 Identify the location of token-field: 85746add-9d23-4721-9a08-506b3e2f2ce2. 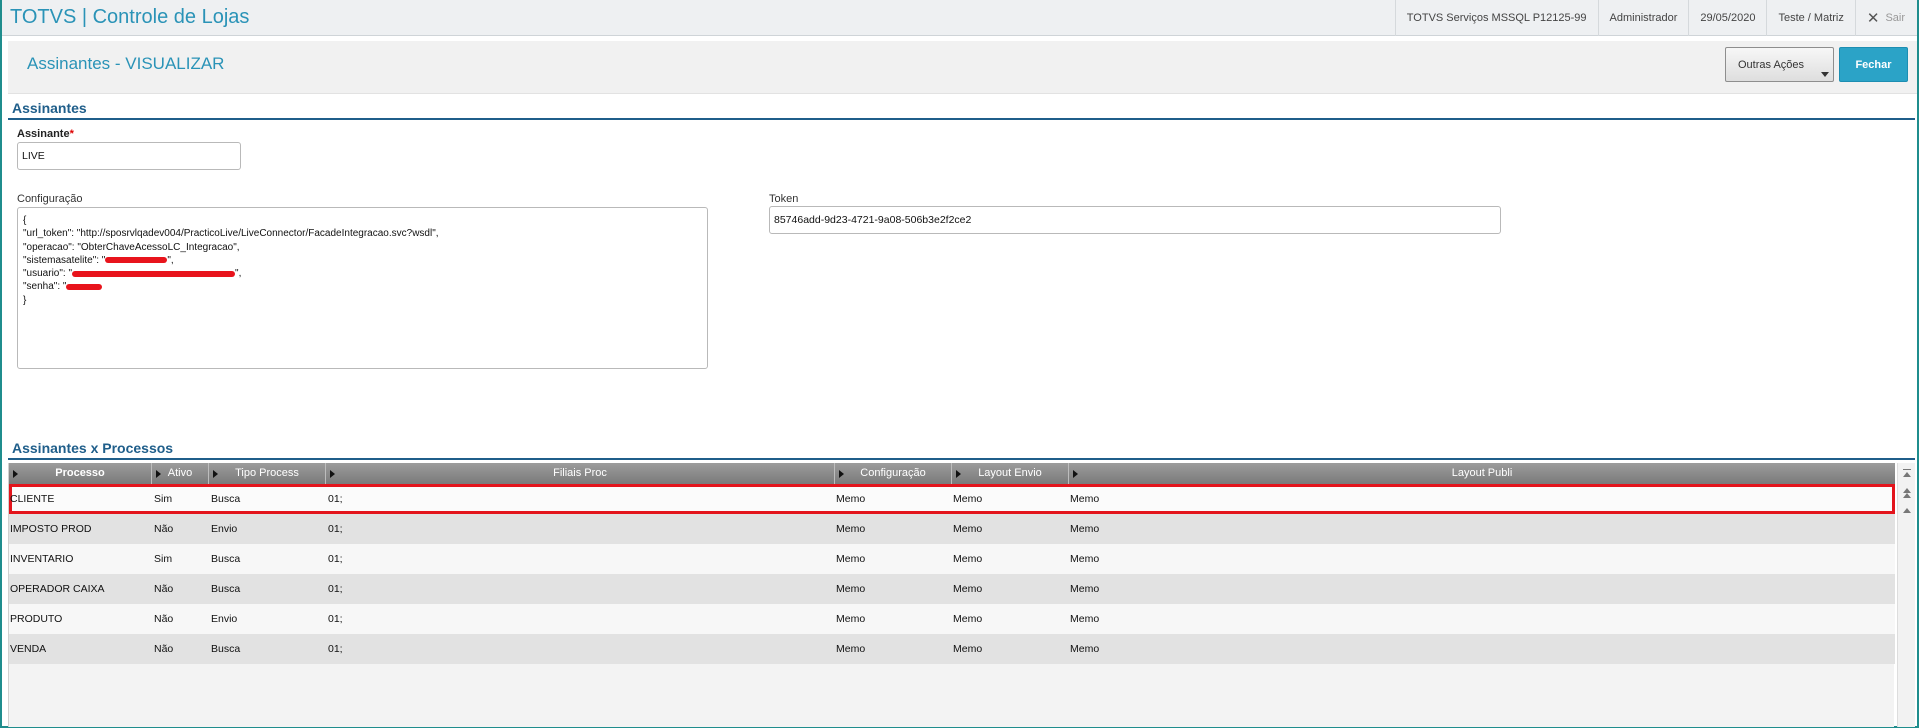
(1135, 220).